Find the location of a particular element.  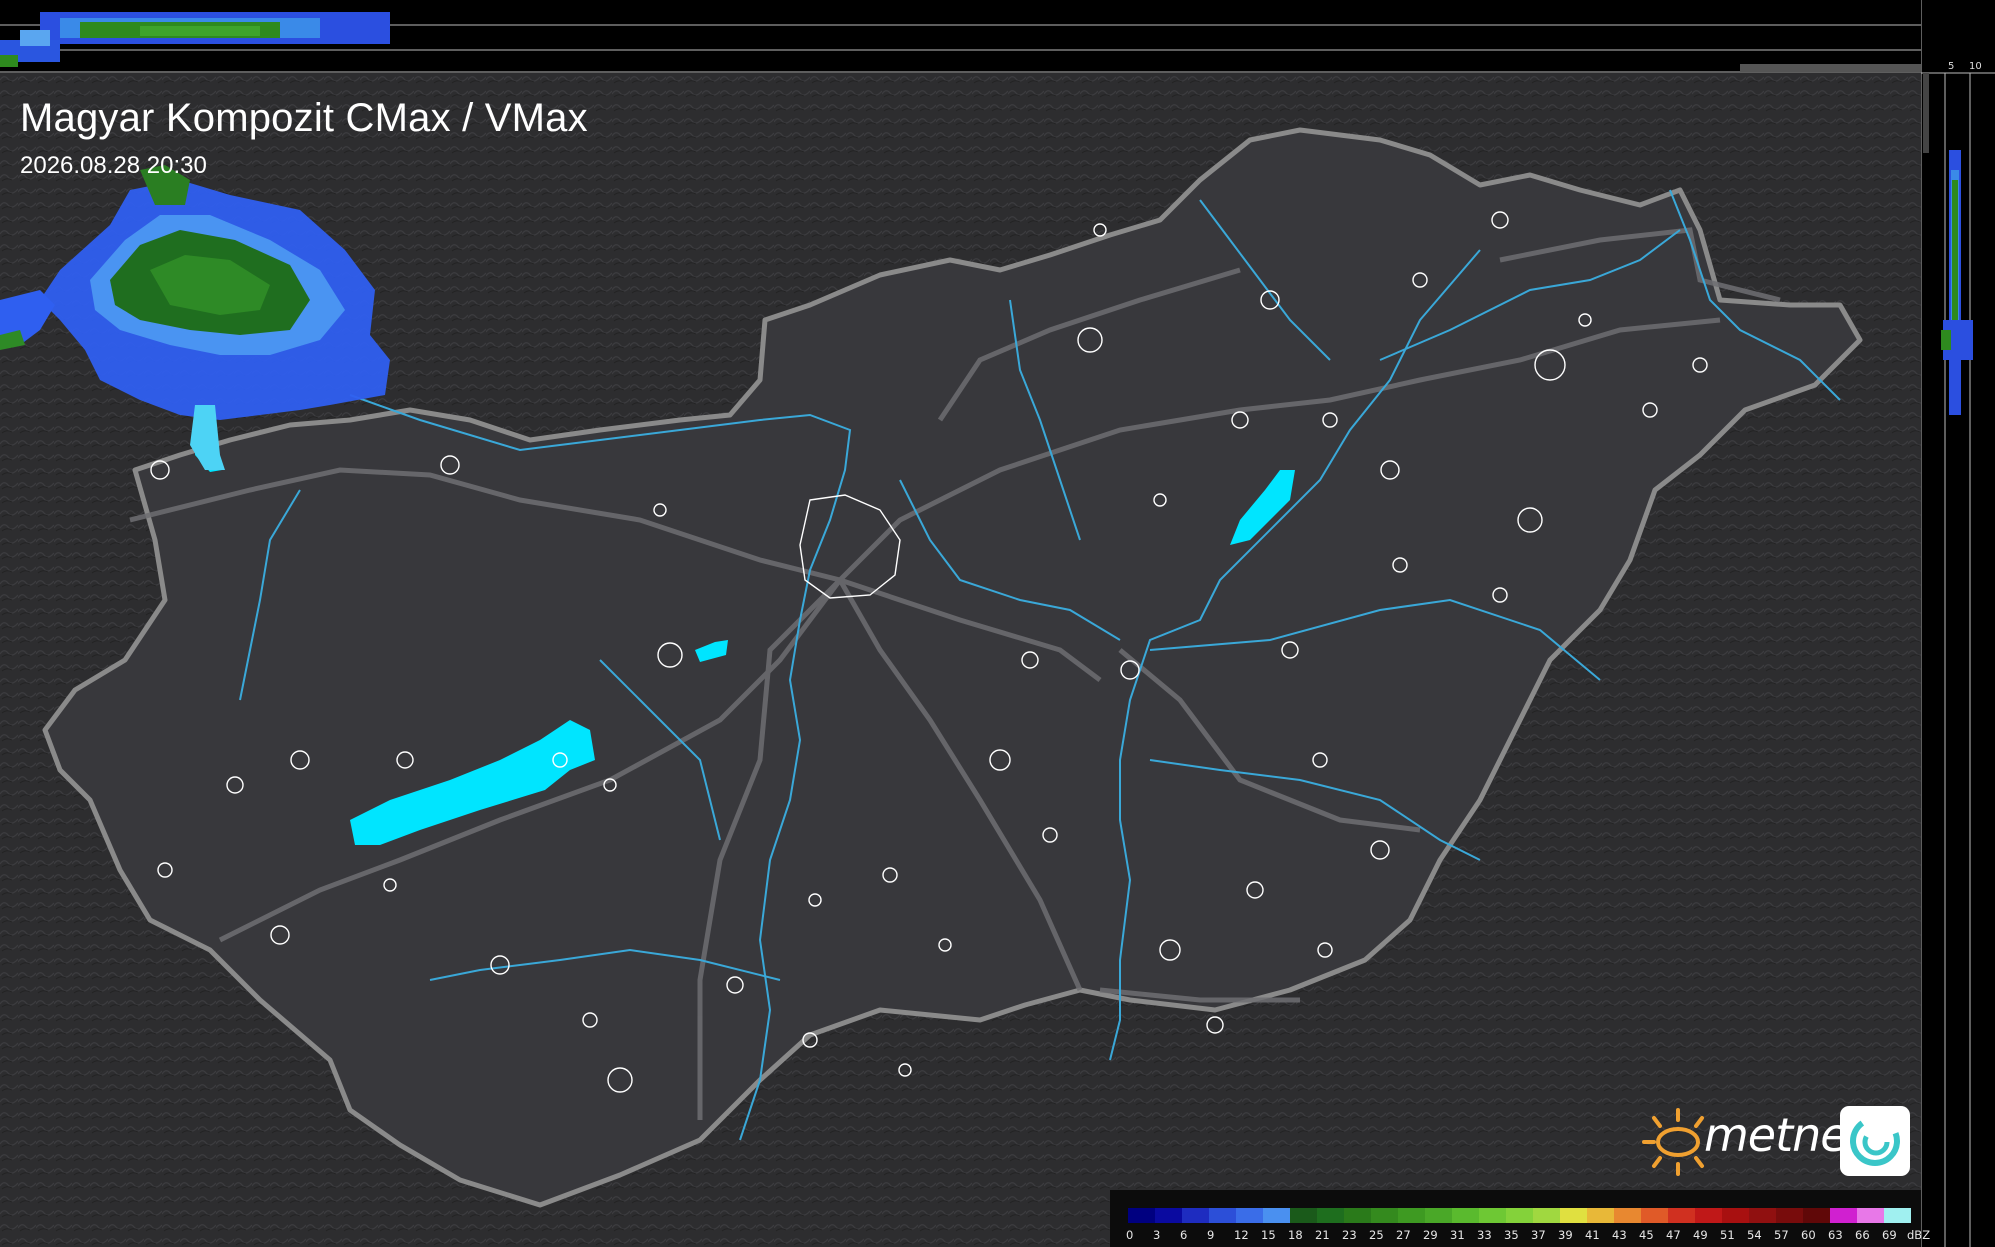

app-icon is located at coordinates (1875, 1141).